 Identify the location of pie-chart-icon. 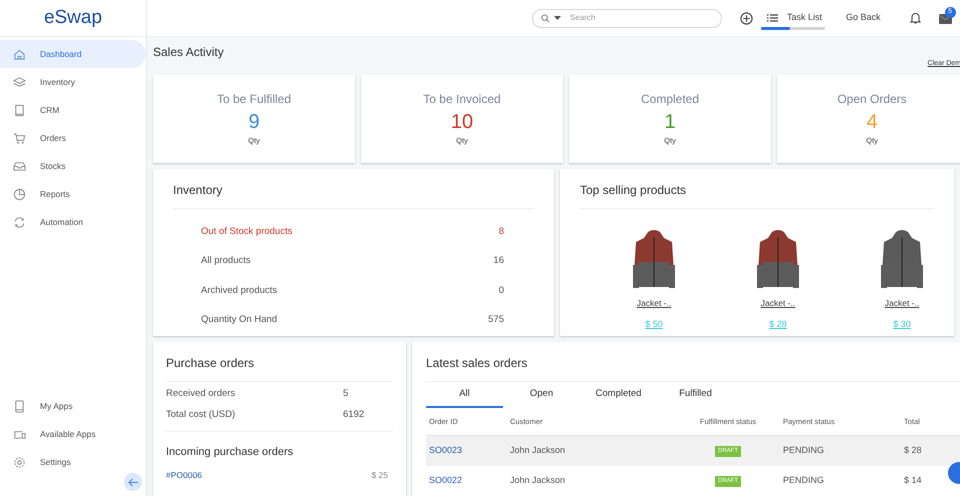
(19, 194).